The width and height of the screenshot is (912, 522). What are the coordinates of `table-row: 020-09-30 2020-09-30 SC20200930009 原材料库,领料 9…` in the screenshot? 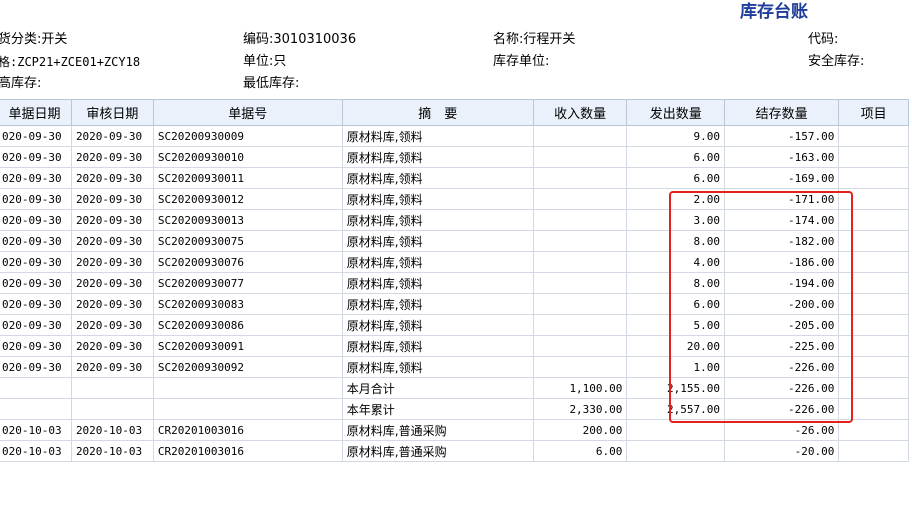 It's located at (454, 136).